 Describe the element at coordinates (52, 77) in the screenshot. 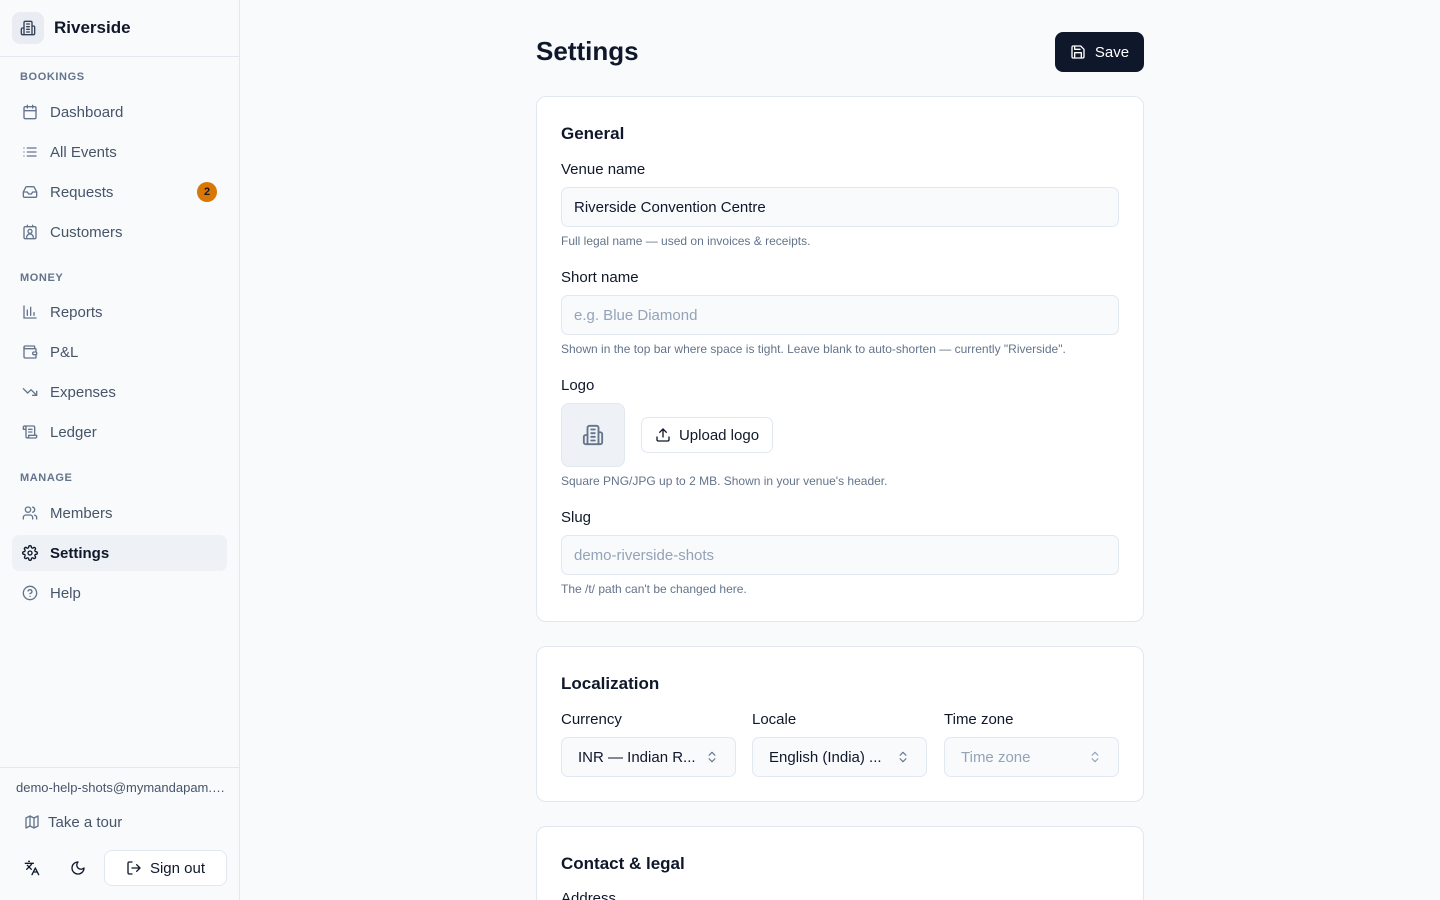

I see `section-label-bookings: BOOKINGS` at that location.